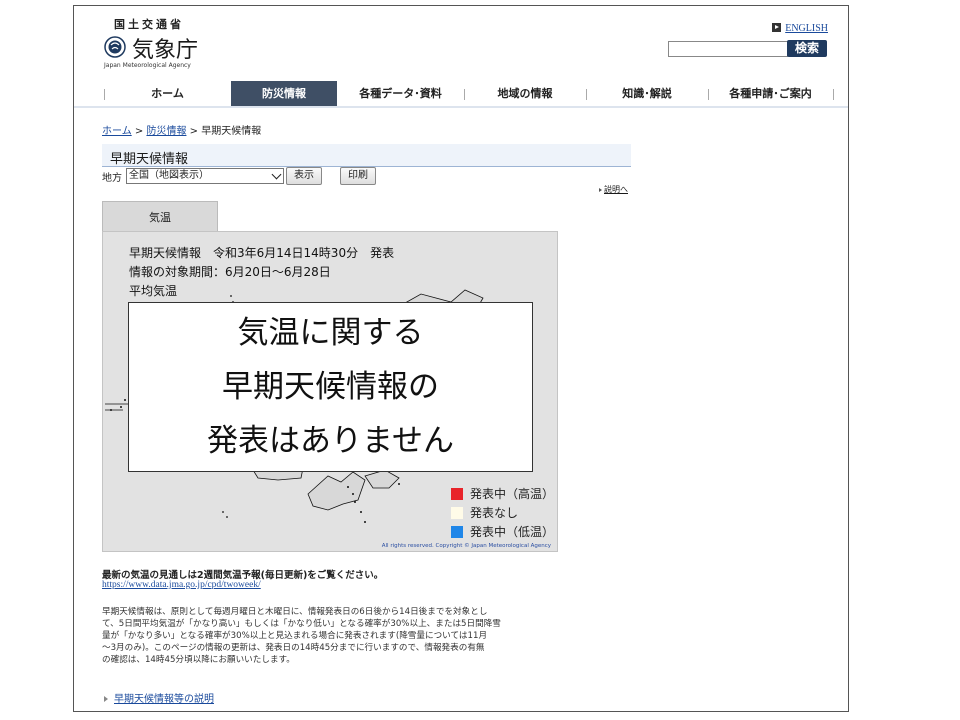  I want to click on explain-link-container: 説明へ, so click(613, 189).